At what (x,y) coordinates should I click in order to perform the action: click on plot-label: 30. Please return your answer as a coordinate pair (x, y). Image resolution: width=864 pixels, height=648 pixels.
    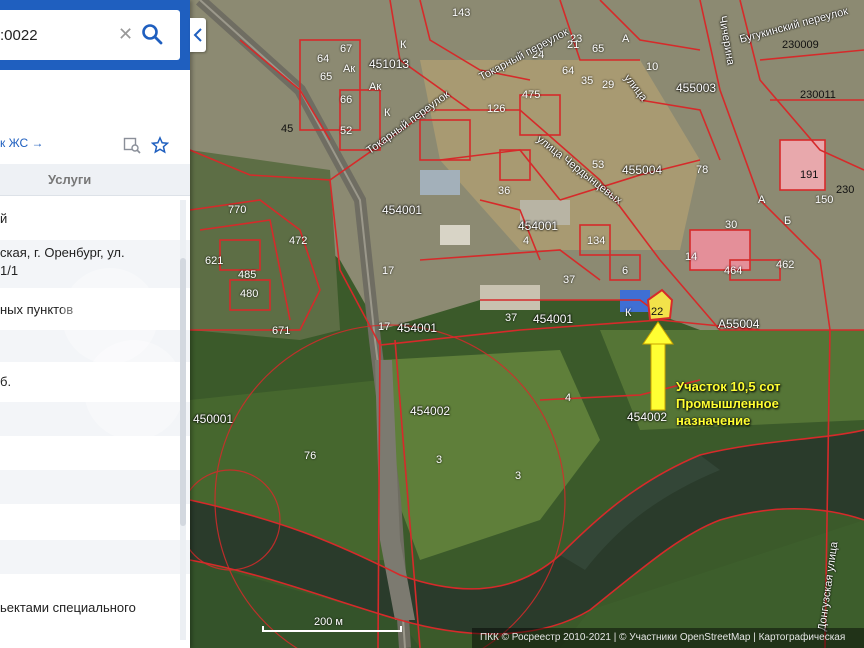
    Looking at the image, I should click on (731, 225).